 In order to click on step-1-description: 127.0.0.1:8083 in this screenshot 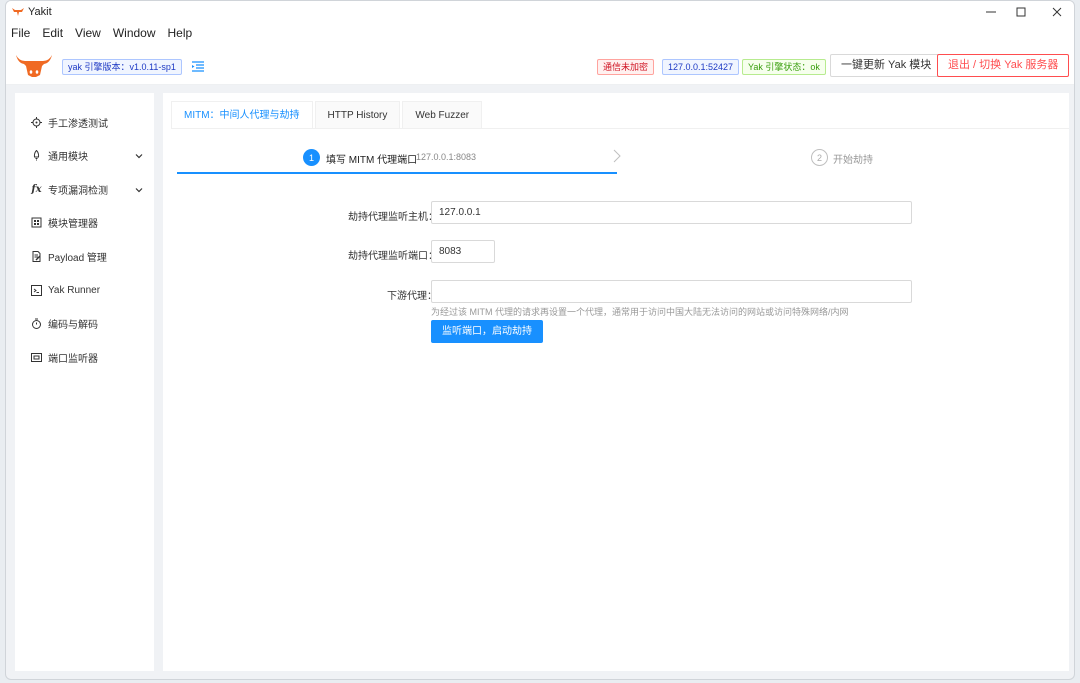, I will do `click(446, 157)`.